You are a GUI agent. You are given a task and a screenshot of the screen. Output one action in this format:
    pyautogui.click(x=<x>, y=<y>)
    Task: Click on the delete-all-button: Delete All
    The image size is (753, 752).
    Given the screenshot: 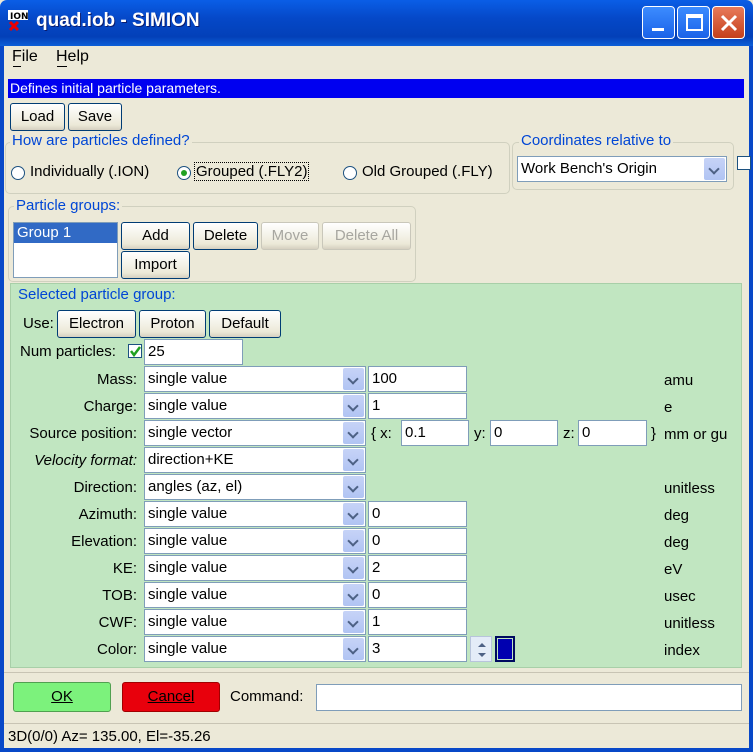 What is the action you would take?
    pyautogui.click(x=366, y=236)
    